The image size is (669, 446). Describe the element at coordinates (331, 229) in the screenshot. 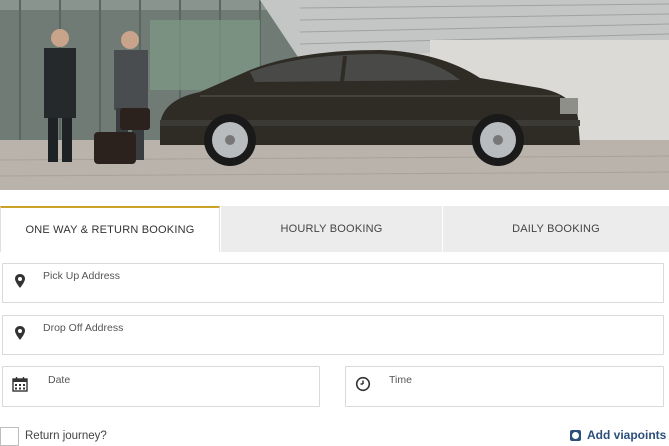

I see `tab-hourly: HOURLY BOOKING` at that location.